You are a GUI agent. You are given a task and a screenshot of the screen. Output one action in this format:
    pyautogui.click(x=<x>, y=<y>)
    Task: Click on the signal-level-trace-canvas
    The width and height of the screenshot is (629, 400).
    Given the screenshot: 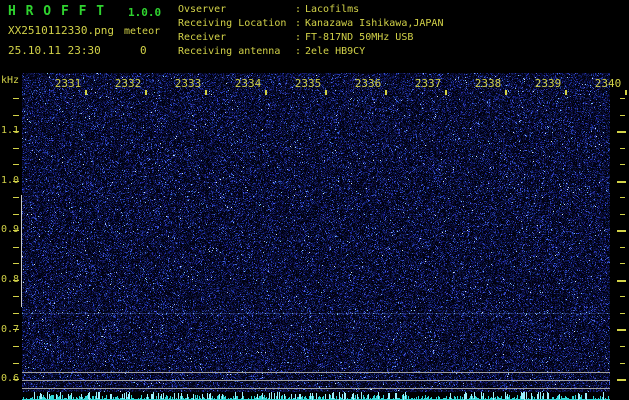 What is the action you would take?
    pyautogui.click(x=316, y=395)
    